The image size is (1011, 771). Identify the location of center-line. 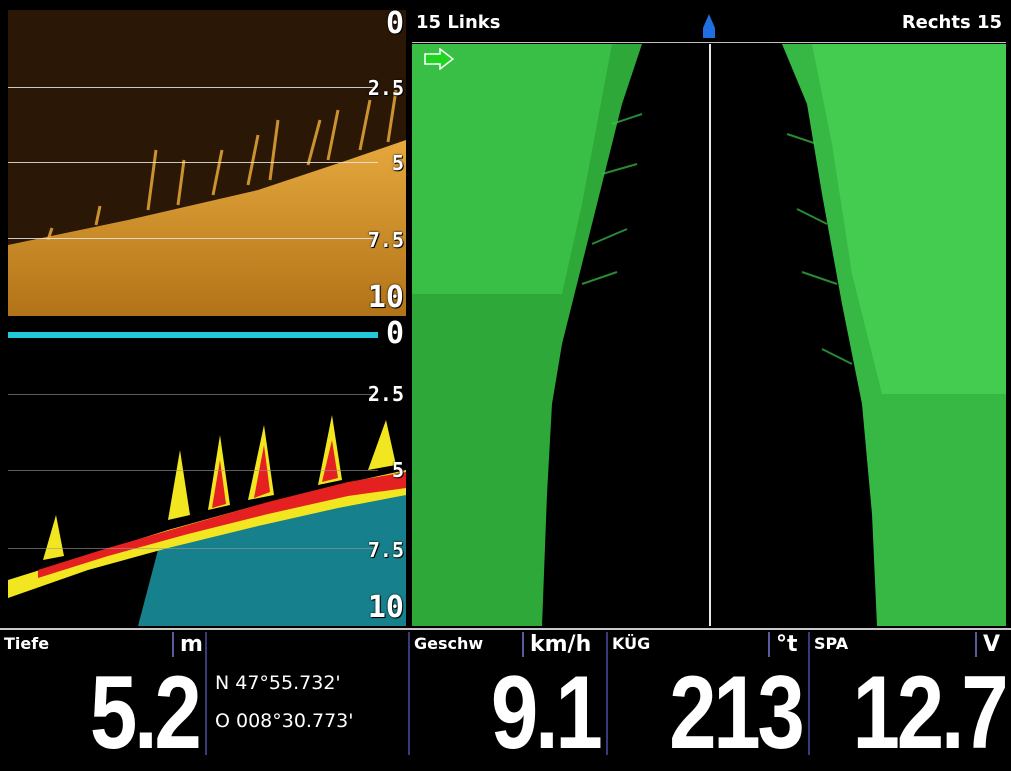
(710, 335).